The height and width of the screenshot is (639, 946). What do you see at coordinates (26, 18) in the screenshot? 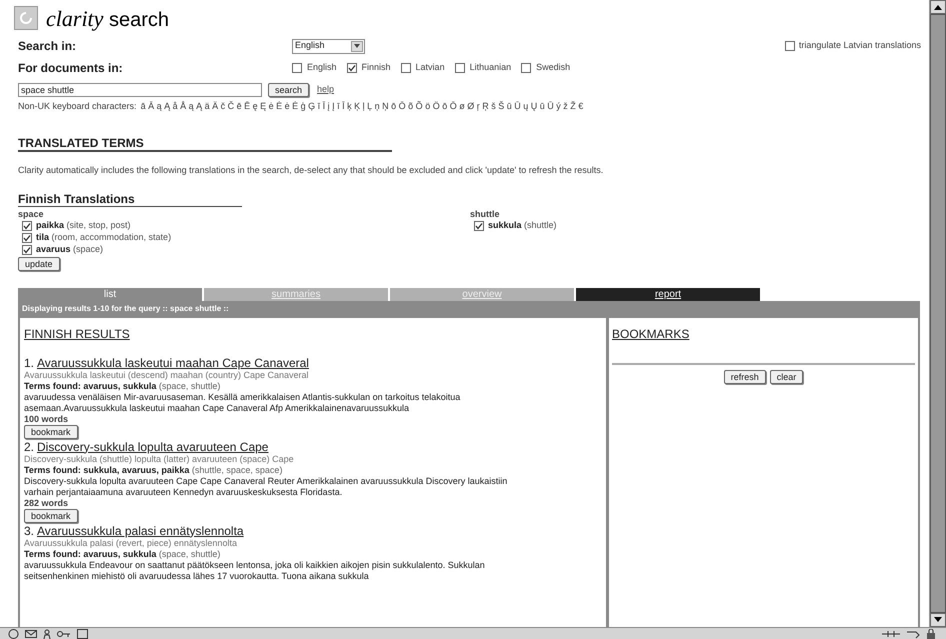
I see `logo-icon` at bounding box center [26, 18].